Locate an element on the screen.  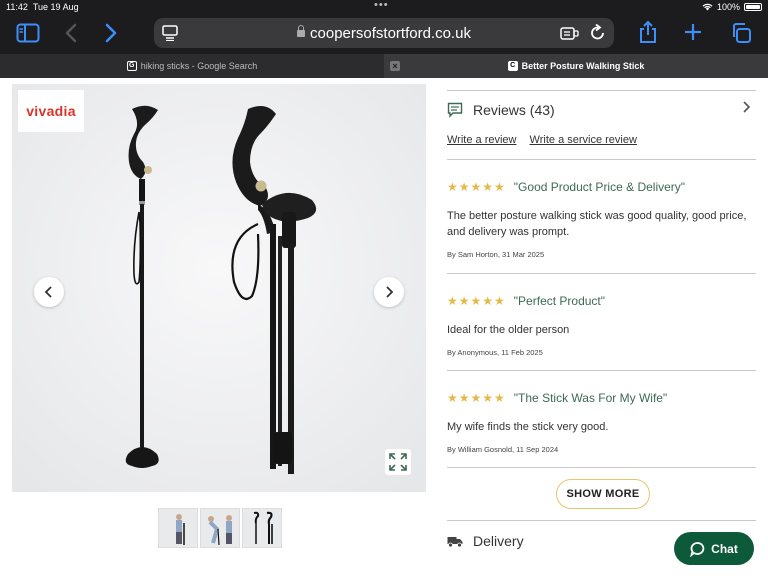
new-tab-plus-icon is located at coordinates (693, 32).